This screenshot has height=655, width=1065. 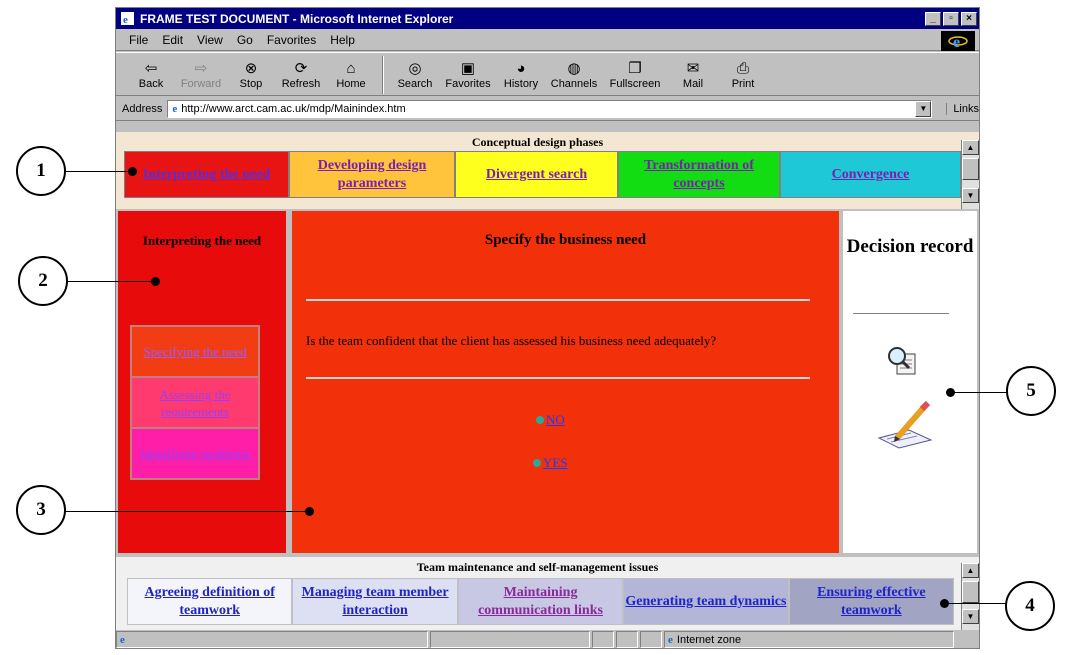 What do you see at coordinates (351, 68) in the screenshot?
I see `home-icon: ⌂` at bounding box center [351, 68].